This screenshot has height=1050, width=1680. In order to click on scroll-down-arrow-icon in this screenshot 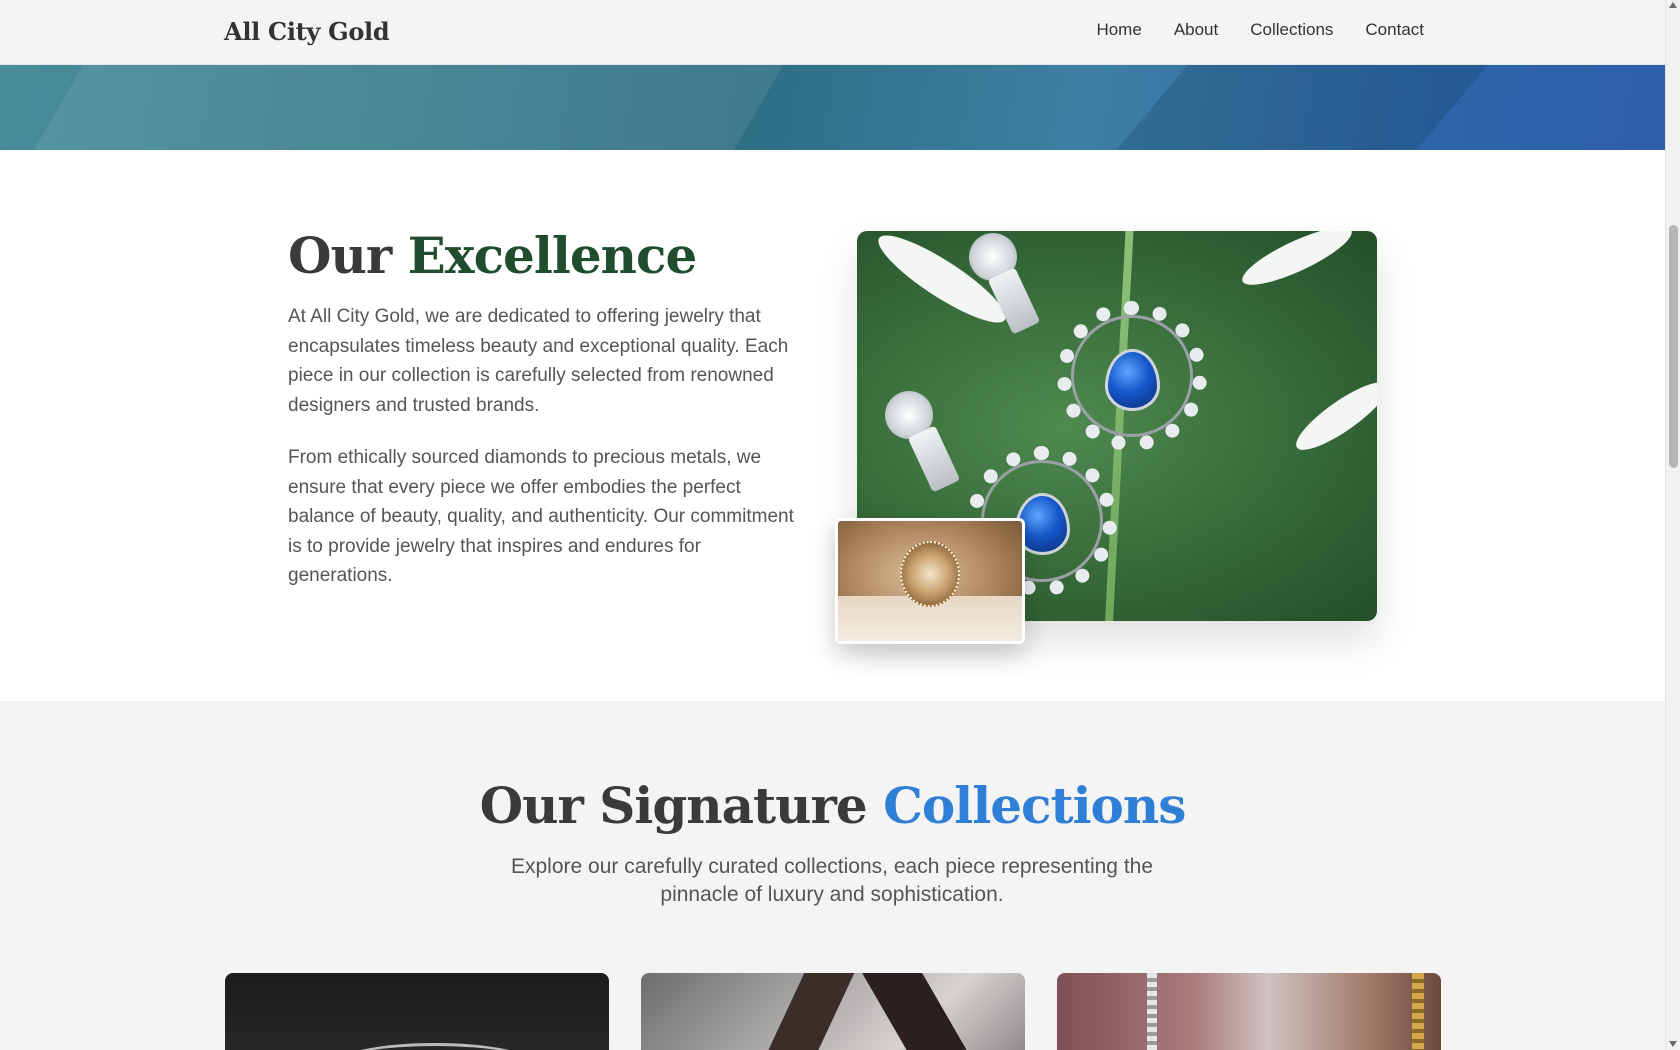, I will do `click(1673, 1044)`.